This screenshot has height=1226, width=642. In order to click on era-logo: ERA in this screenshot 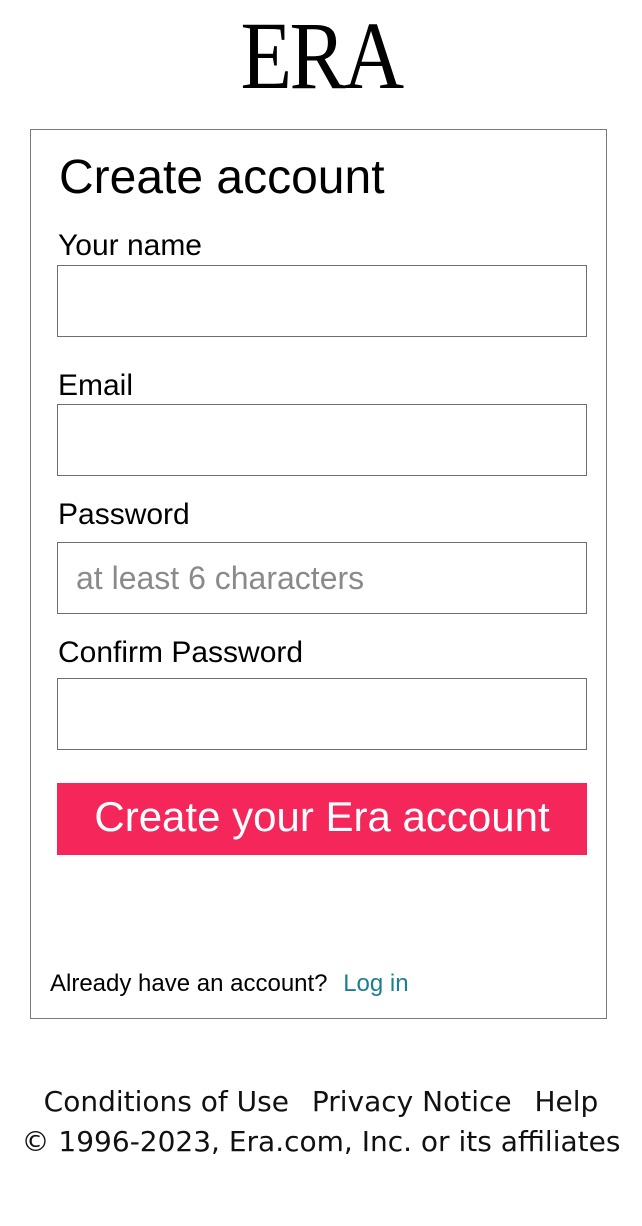, I will do `click(321, 56)`.